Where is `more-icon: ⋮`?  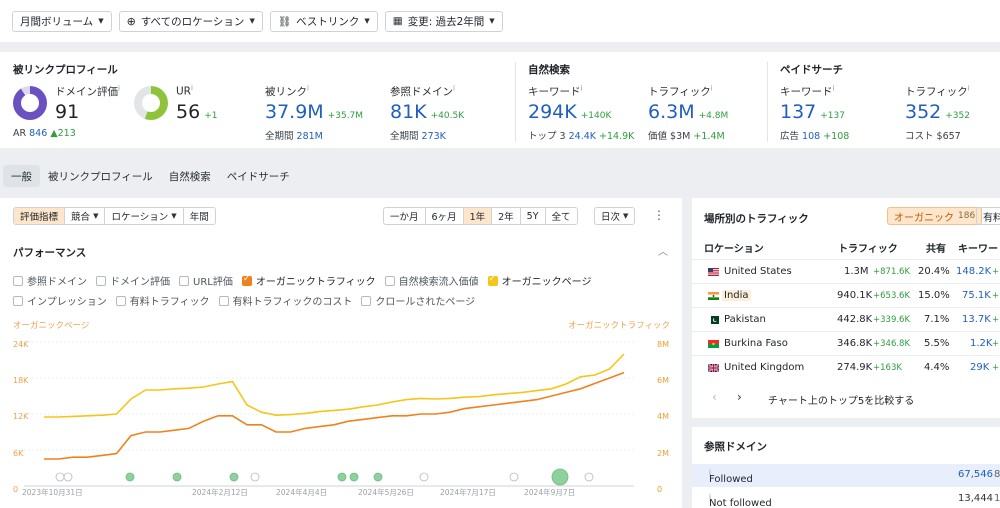 more-icon: ⋮ is located at coordinates (659, 215).